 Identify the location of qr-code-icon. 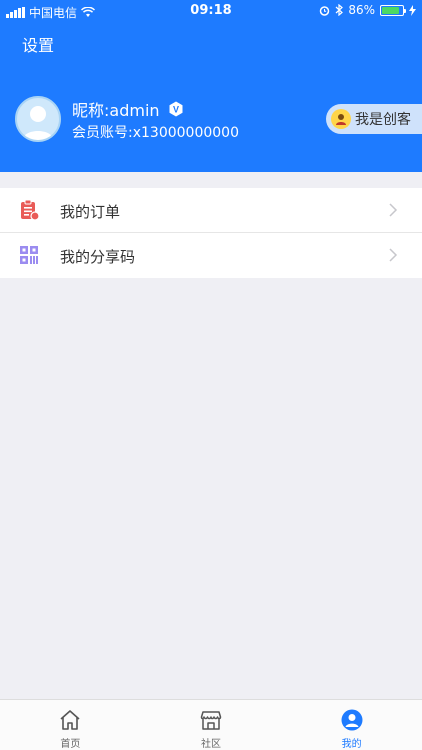
(29, 255).